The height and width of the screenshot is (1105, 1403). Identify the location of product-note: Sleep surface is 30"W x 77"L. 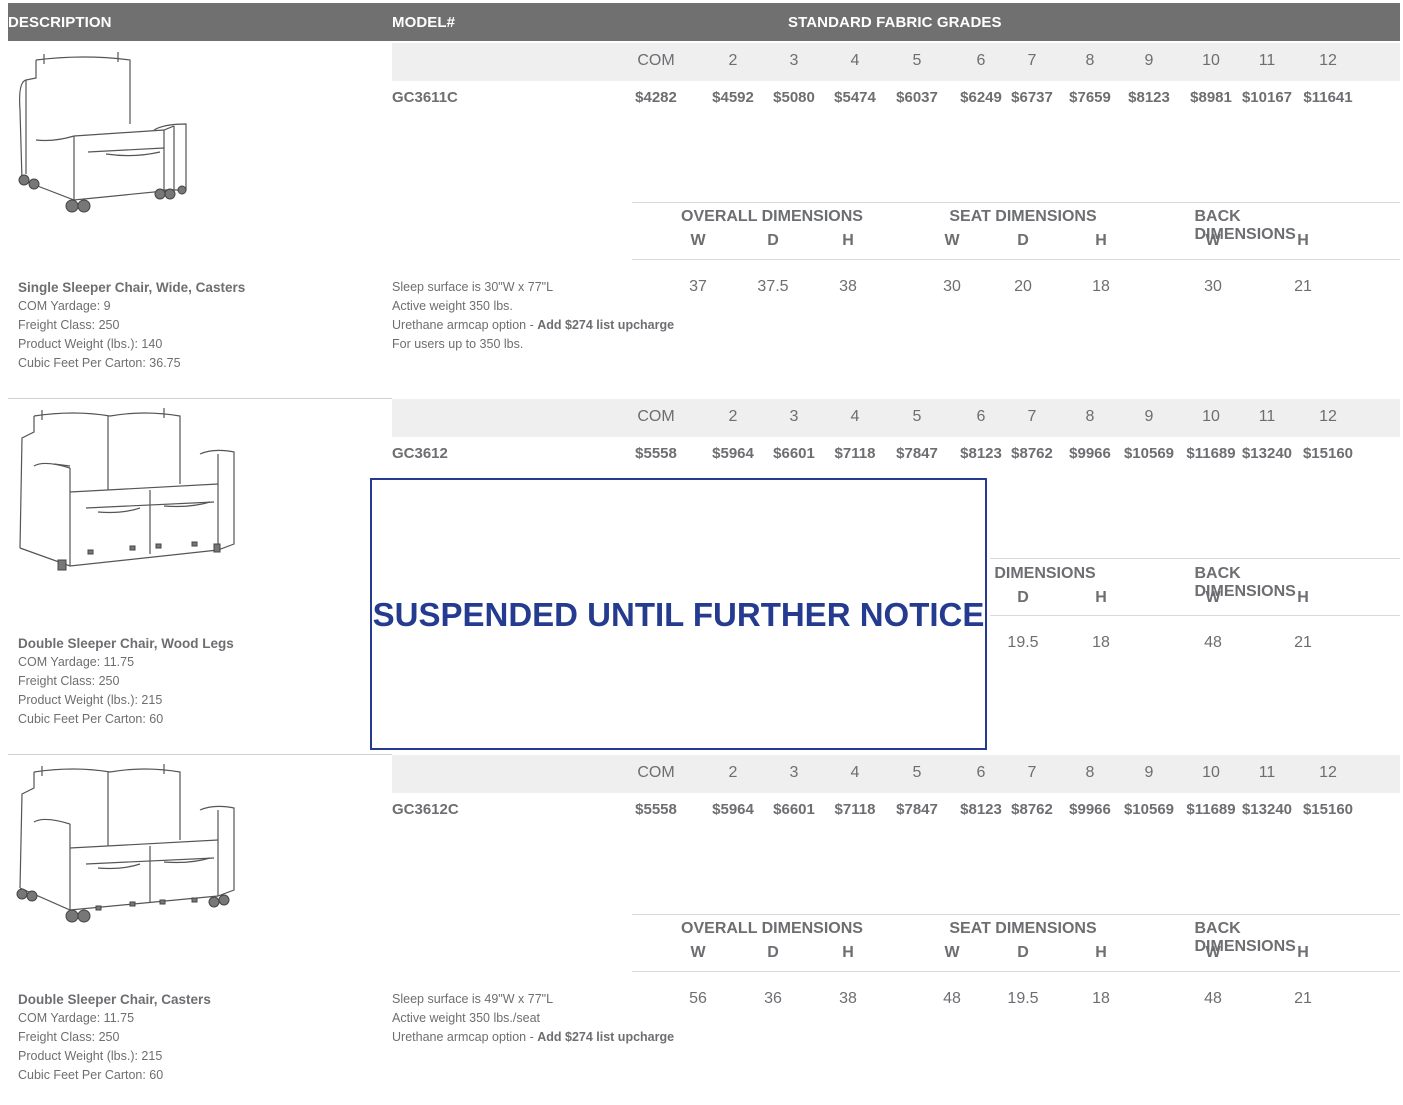
(473, 287).